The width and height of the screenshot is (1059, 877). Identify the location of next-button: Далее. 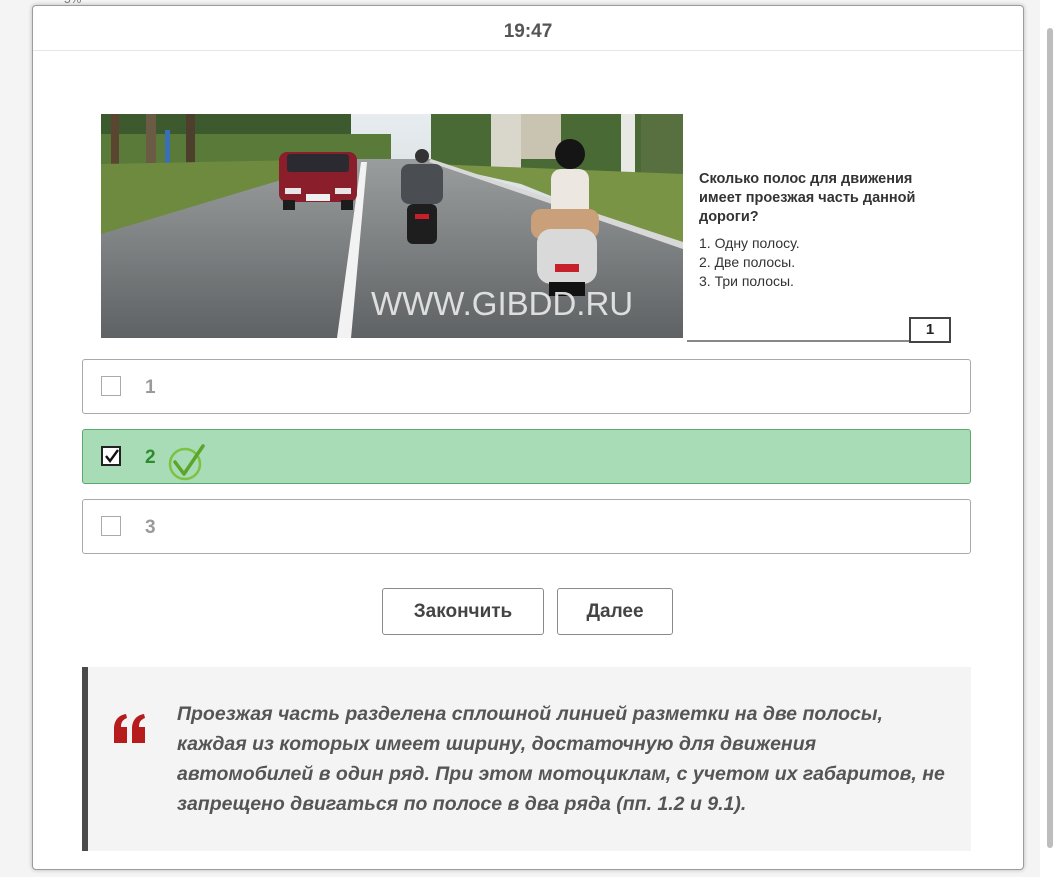
(615, 611).